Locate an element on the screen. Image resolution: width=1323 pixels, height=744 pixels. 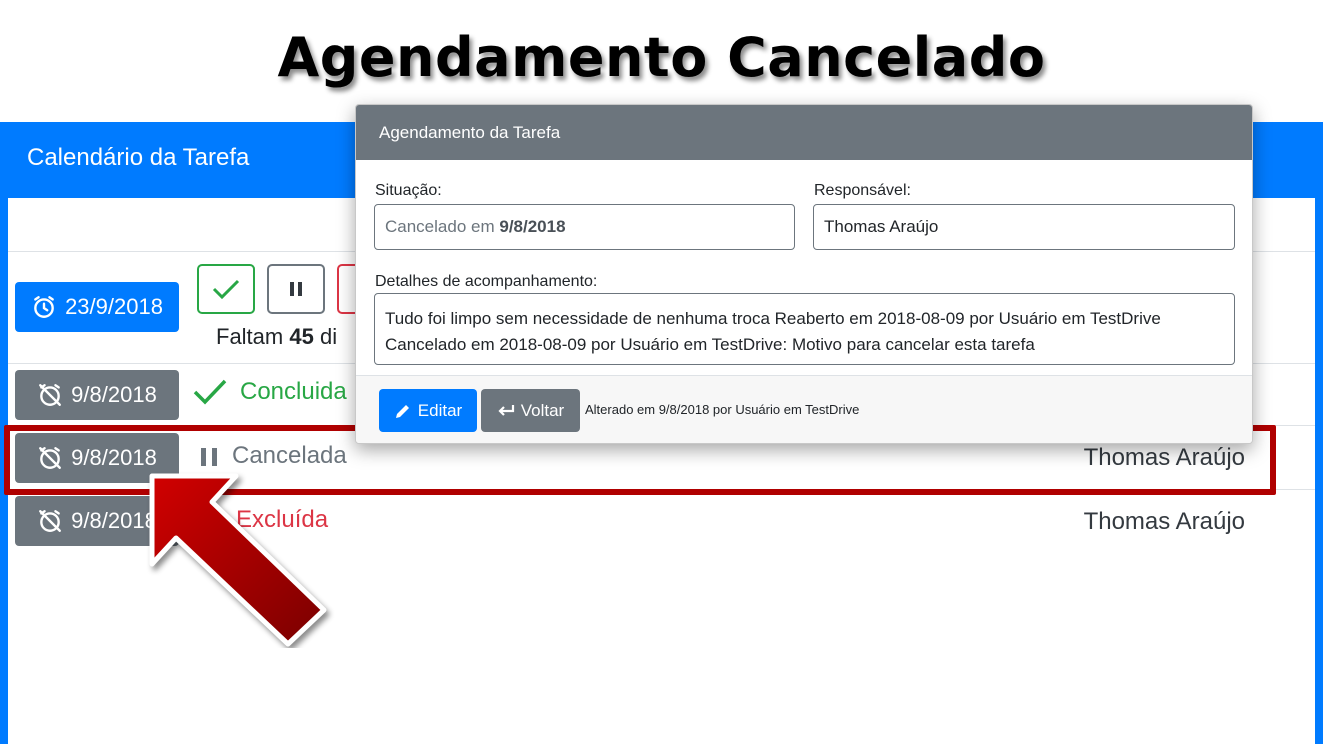
responsavel-label: Responsável: is located at coordinates (862, 190).